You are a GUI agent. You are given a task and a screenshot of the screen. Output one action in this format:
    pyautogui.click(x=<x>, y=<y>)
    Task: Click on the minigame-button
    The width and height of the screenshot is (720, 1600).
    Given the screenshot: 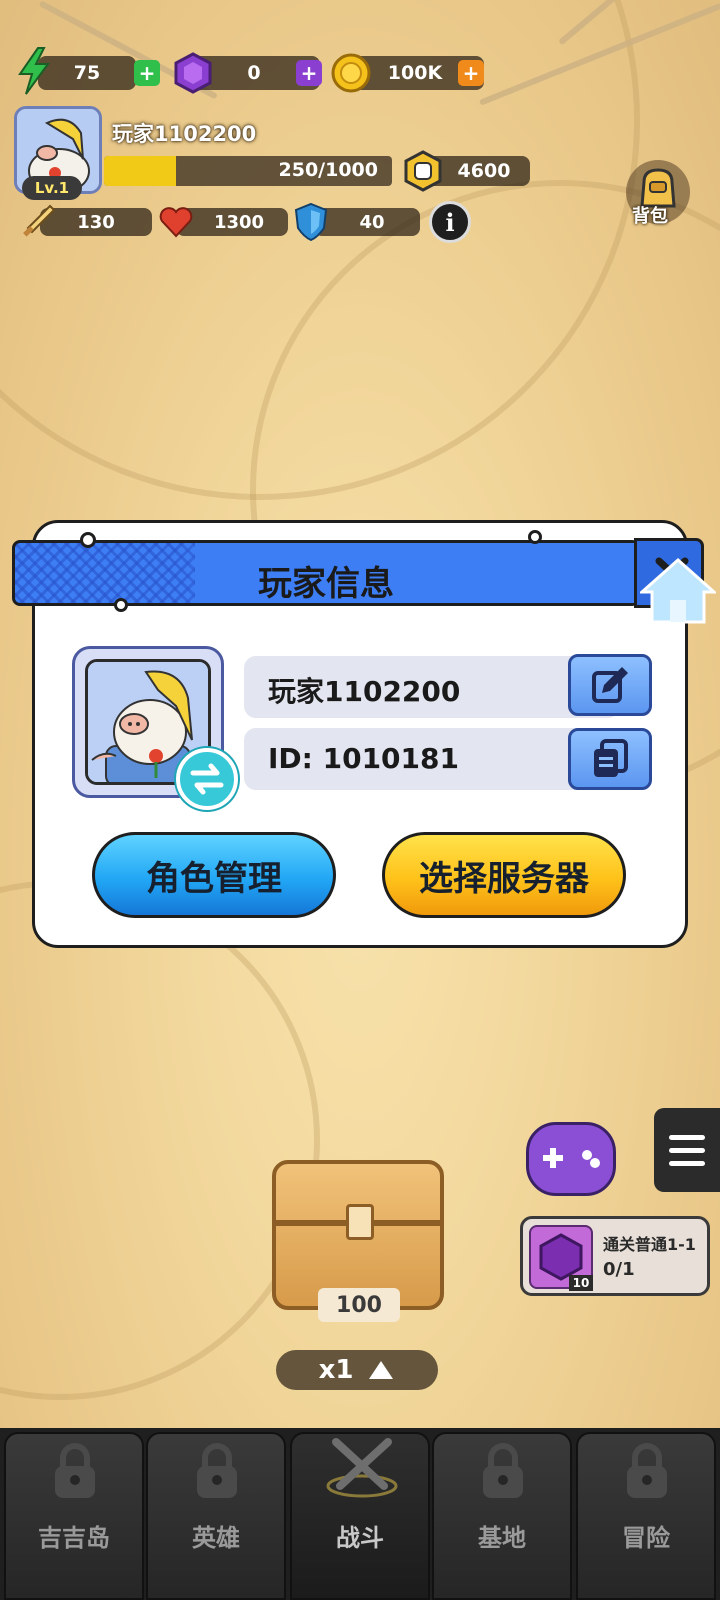 What is the action you would take?
    pyautogui.click(x=571, y=1159)
    